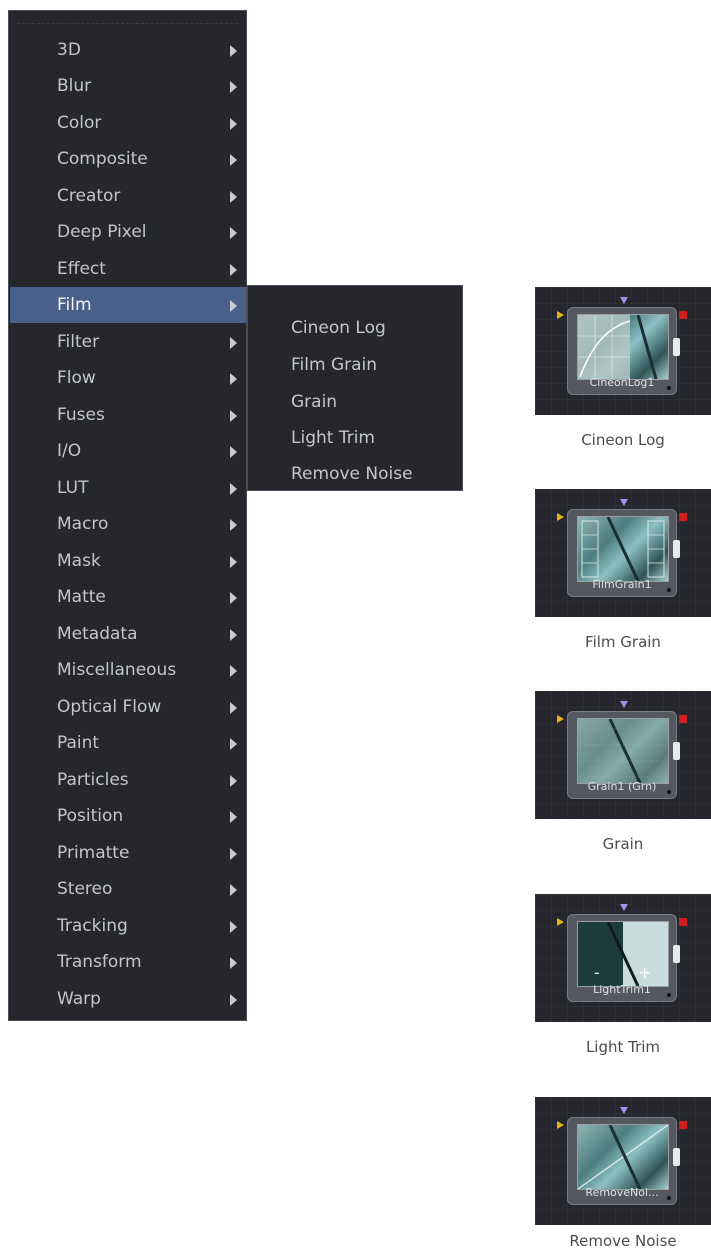 The height and width of the screenshot is (1259, 711). I want to click on menu-item-flow: Flow, so click(128, 378).